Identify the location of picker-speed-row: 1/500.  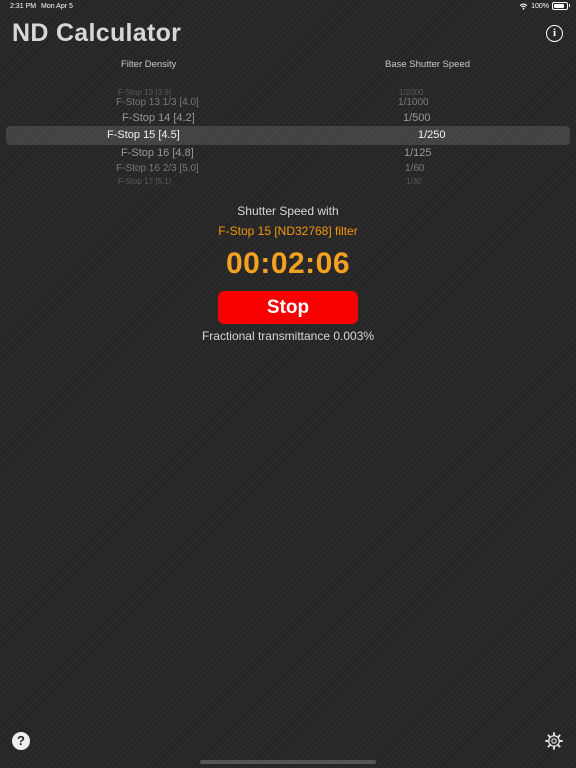
(417, 118).